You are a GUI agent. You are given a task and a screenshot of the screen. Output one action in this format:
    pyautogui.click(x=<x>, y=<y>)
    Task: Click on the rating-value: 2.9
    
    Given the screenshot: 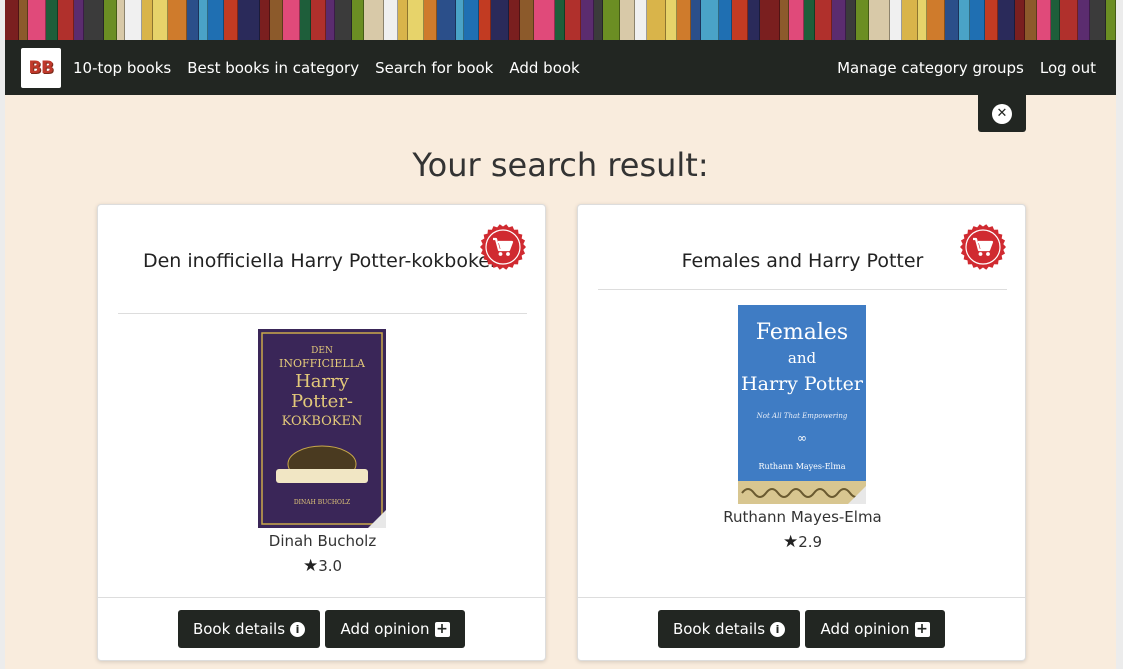 What is the action you would take?
    pyautogui.click(x=810, y=542)
    